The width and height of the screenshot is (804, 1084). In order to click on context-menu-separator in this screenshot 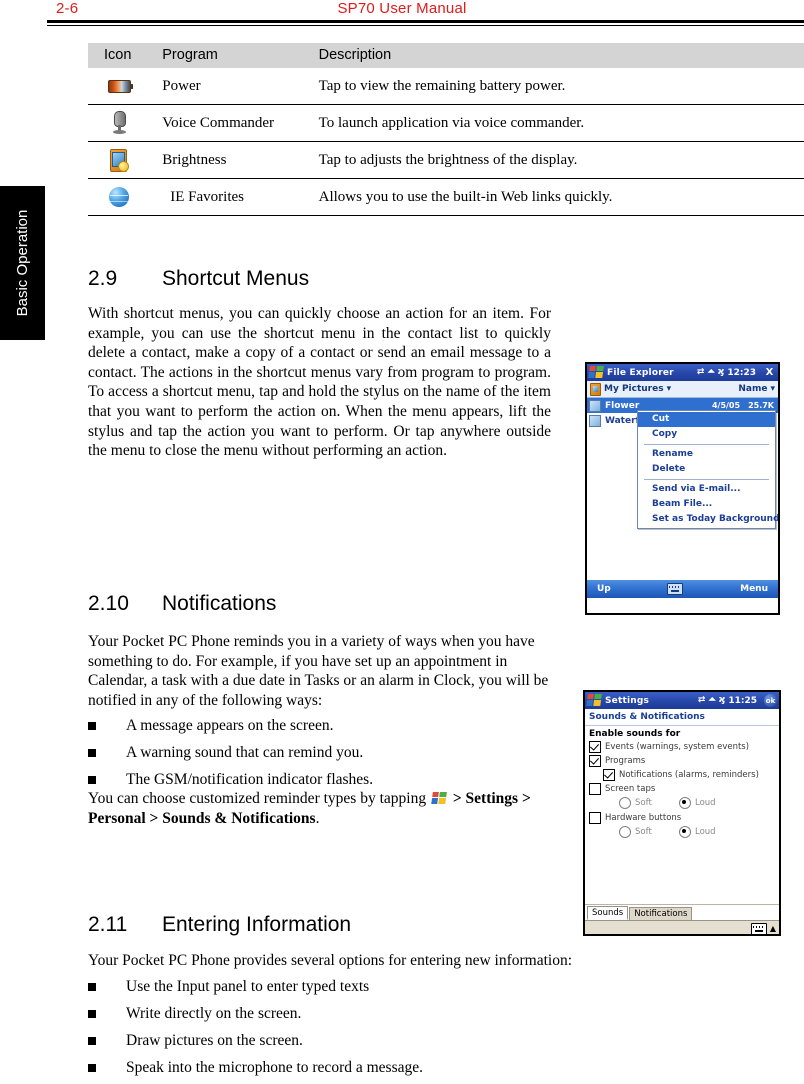, I will do `click(706, 479)`.